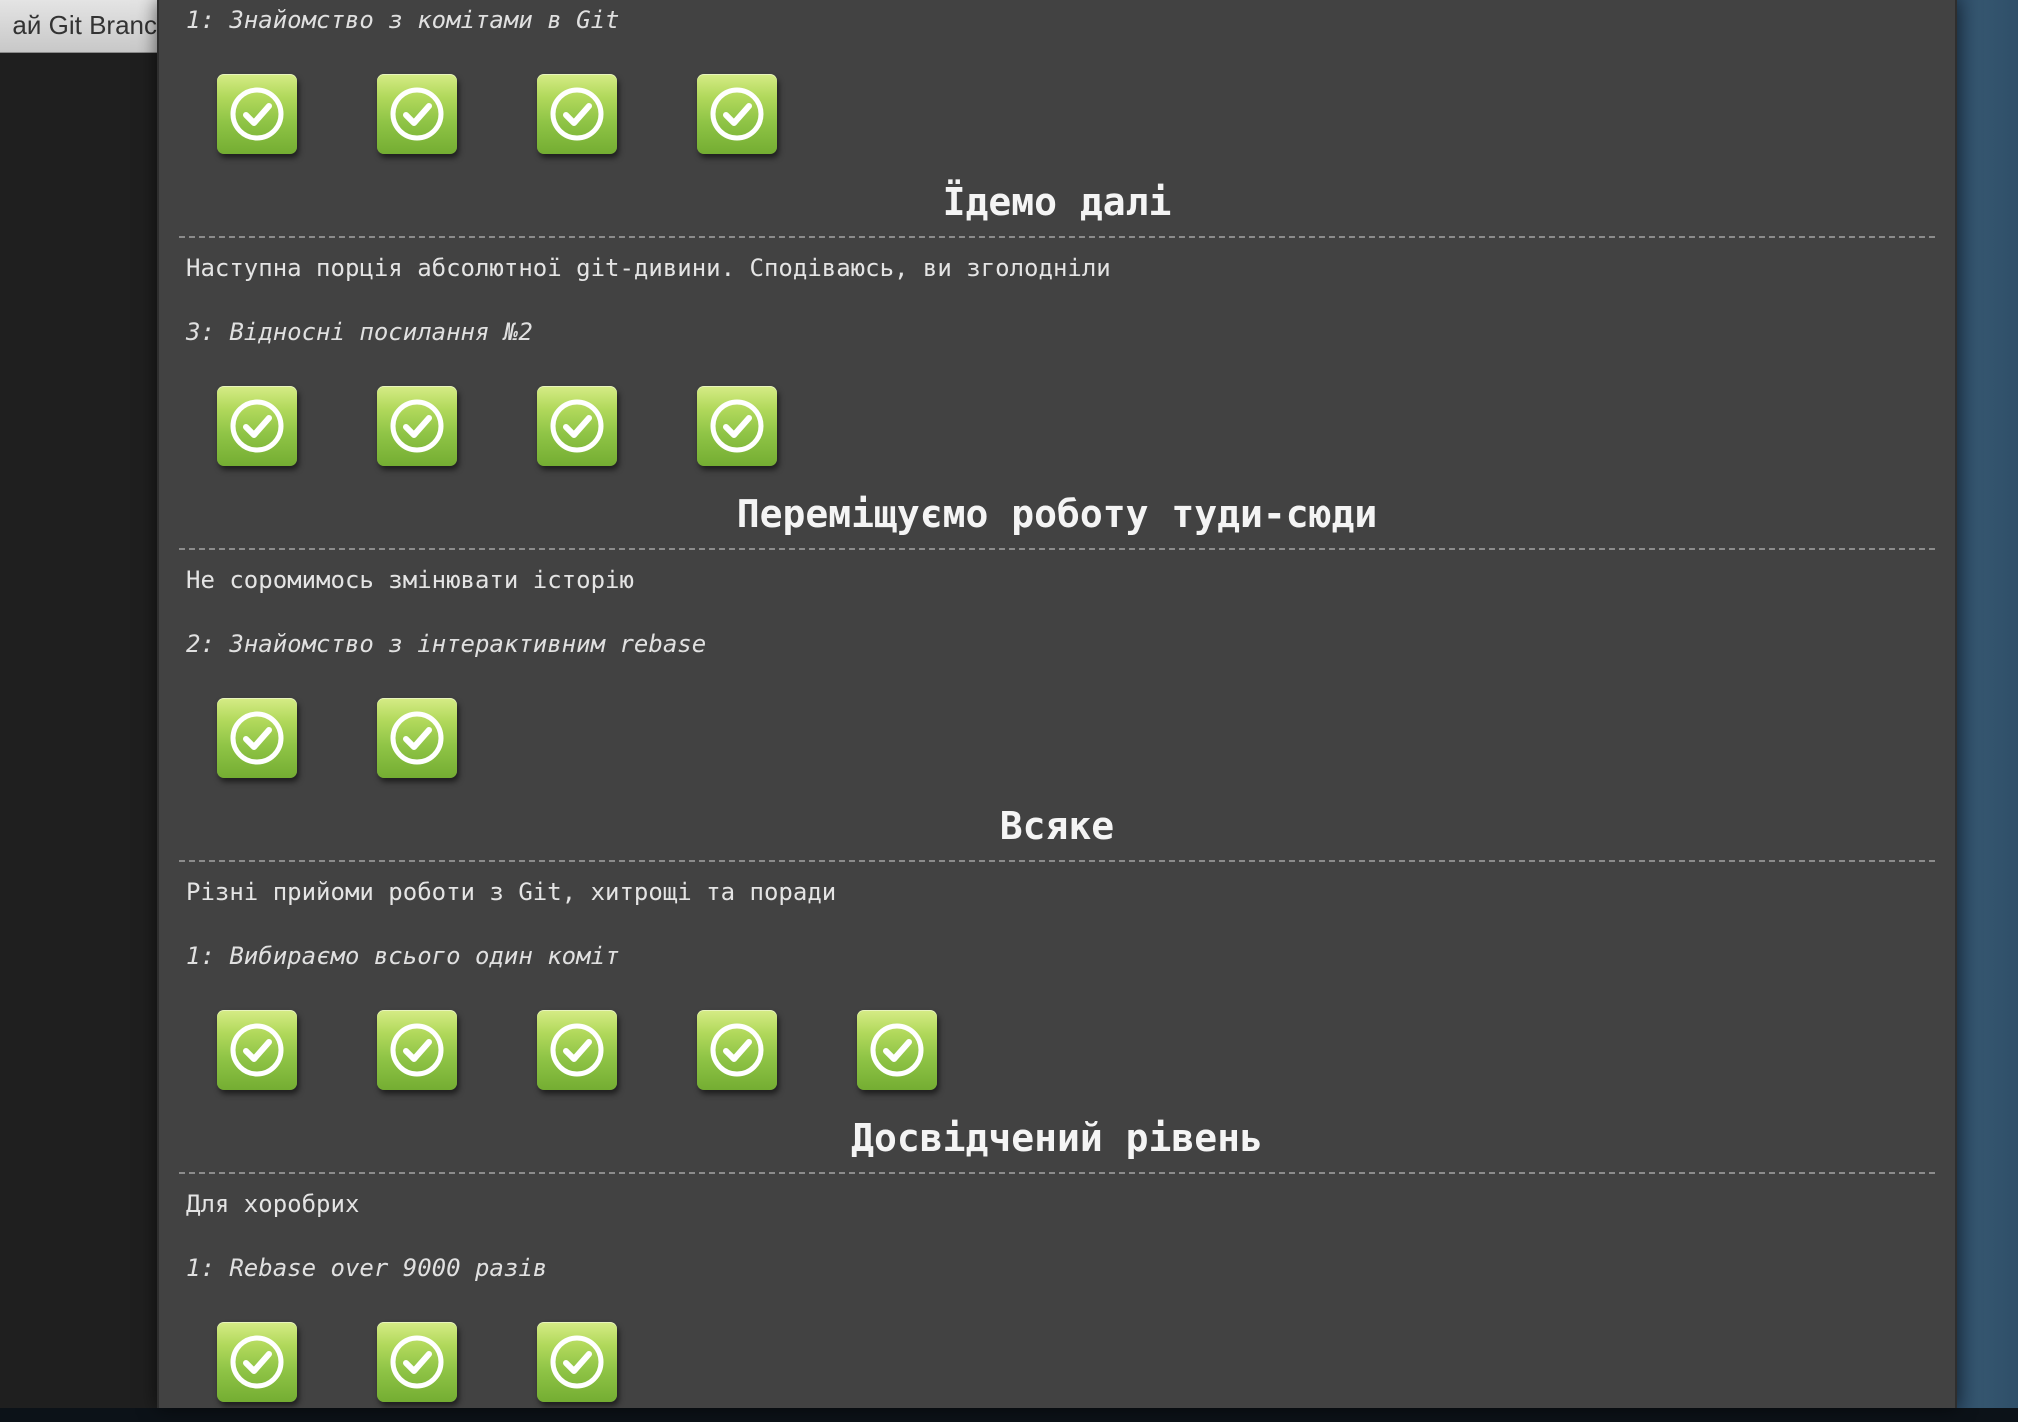  I want to click on bottom-bar, so click(1009, 1415).